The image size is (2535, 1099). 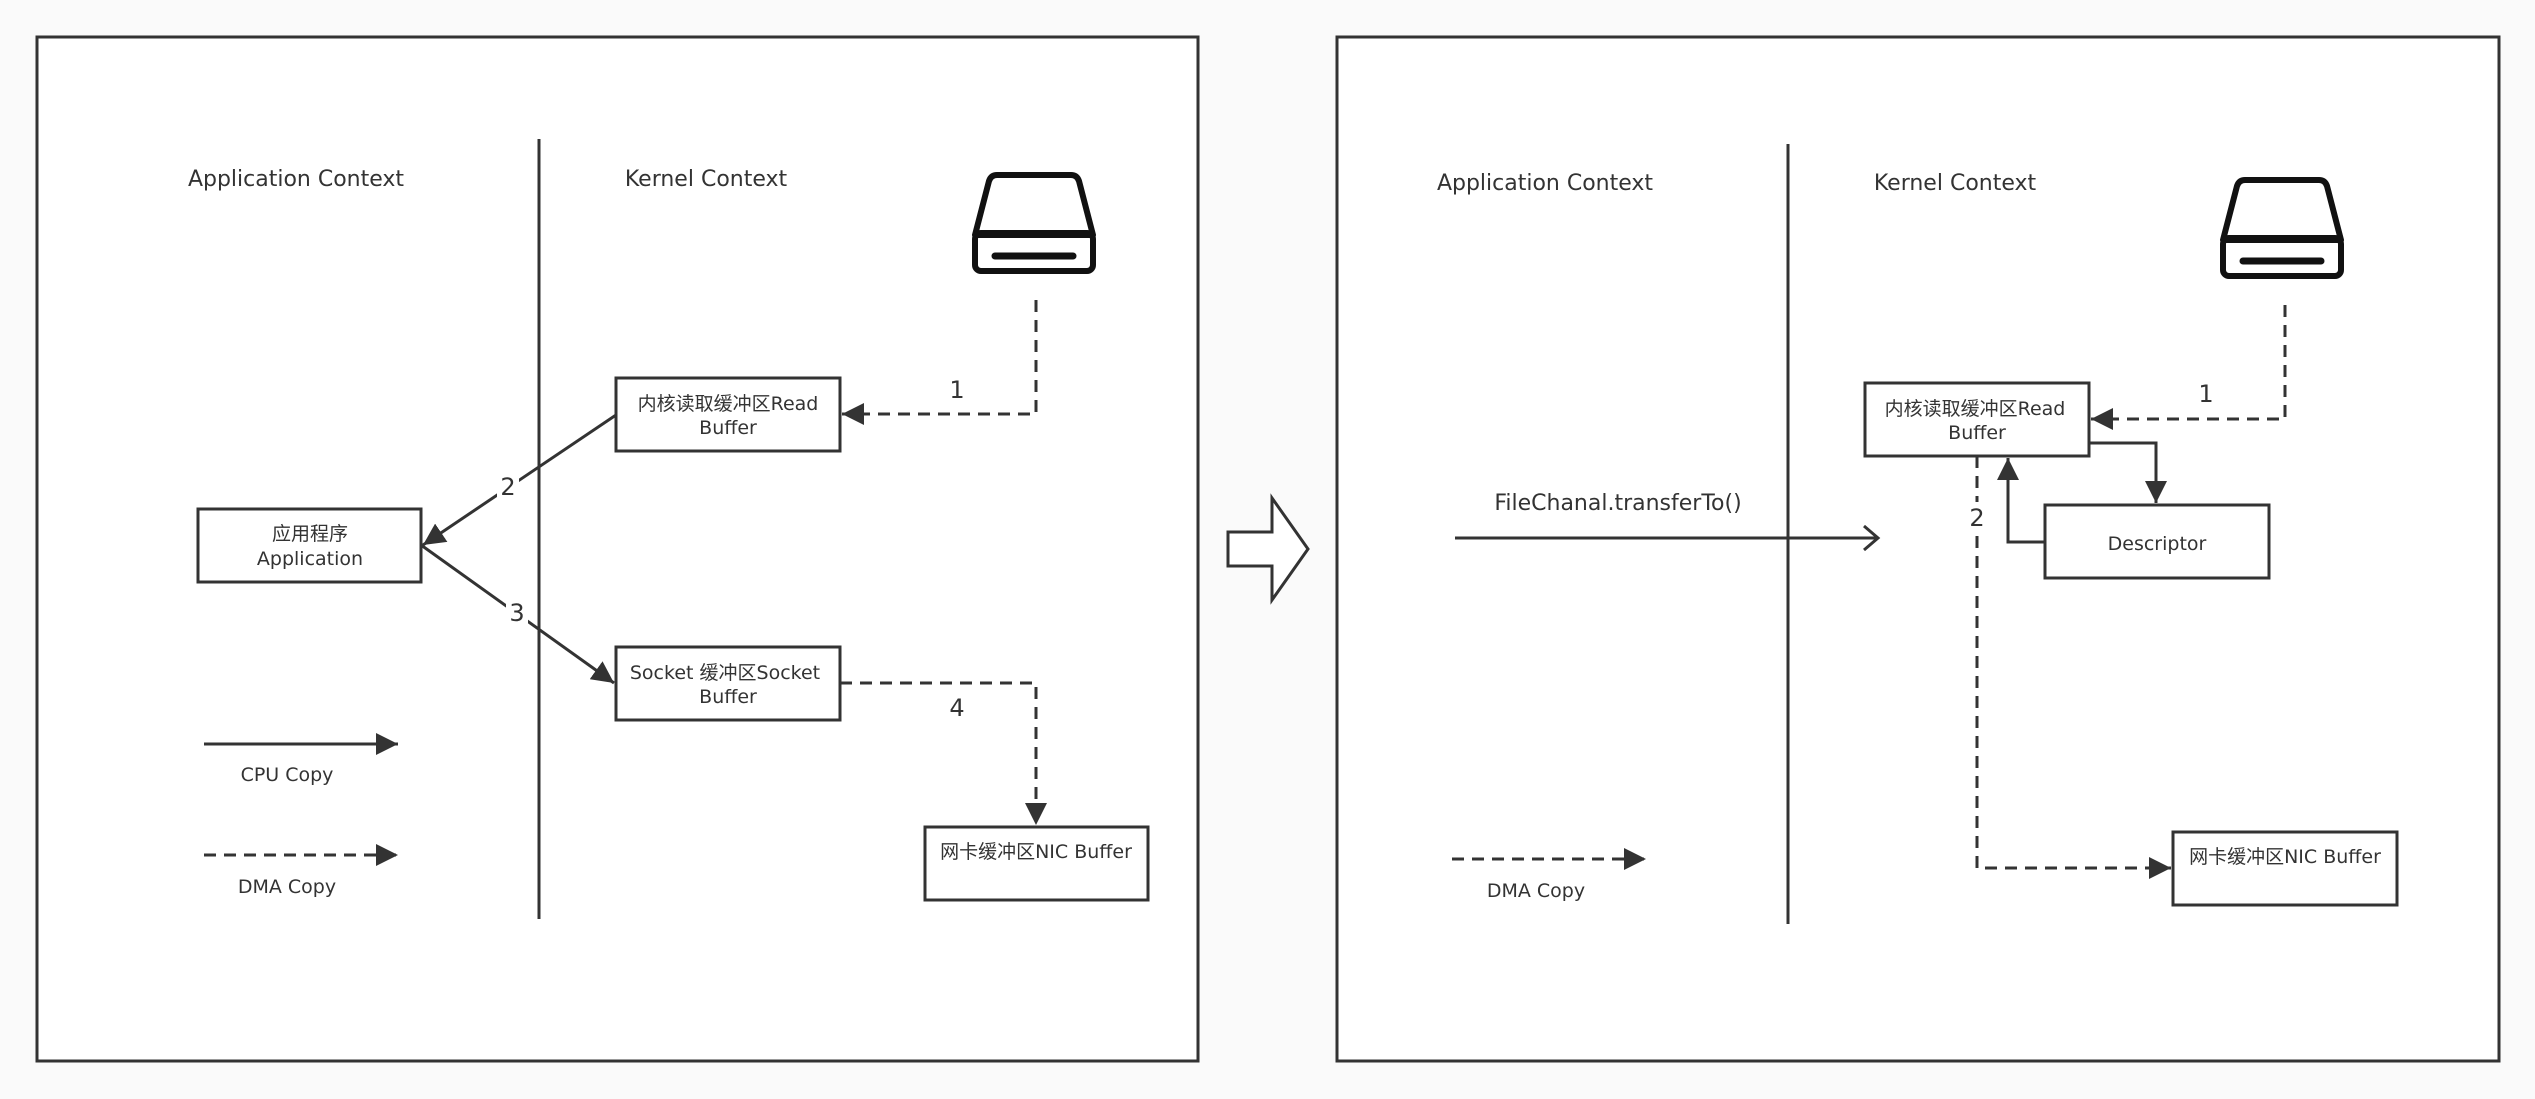 I want to click on descriptor-box: Descriptor, so click(x=2157, y=541).